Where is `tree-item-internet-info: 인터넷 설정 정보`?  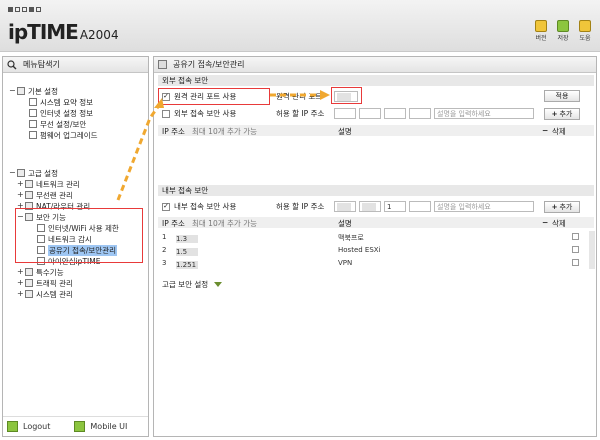
tree-item-internet-info: 인터넷 설정 정보 is located at coordinates (61, 113).